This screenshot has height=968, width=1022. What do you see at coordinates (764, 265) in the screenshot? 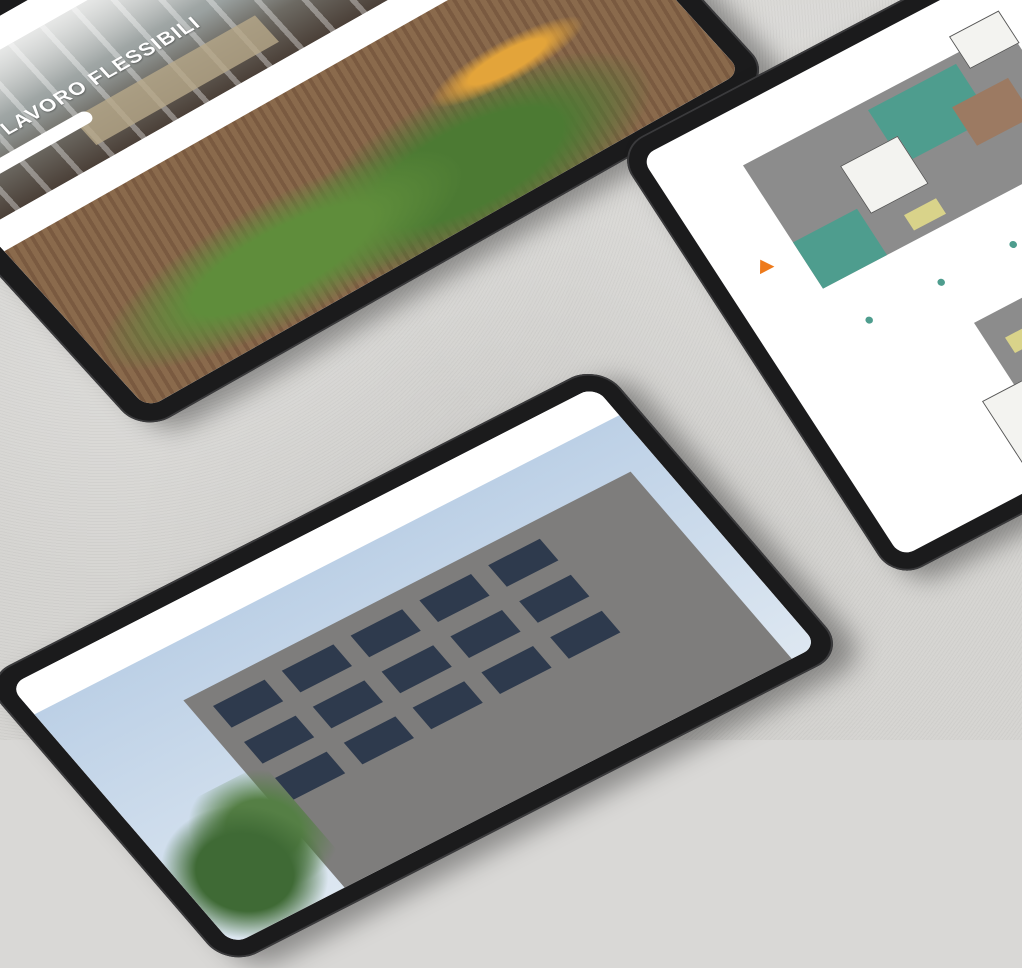
I see `north-arrow-icon` at bounding box center [764, 265].